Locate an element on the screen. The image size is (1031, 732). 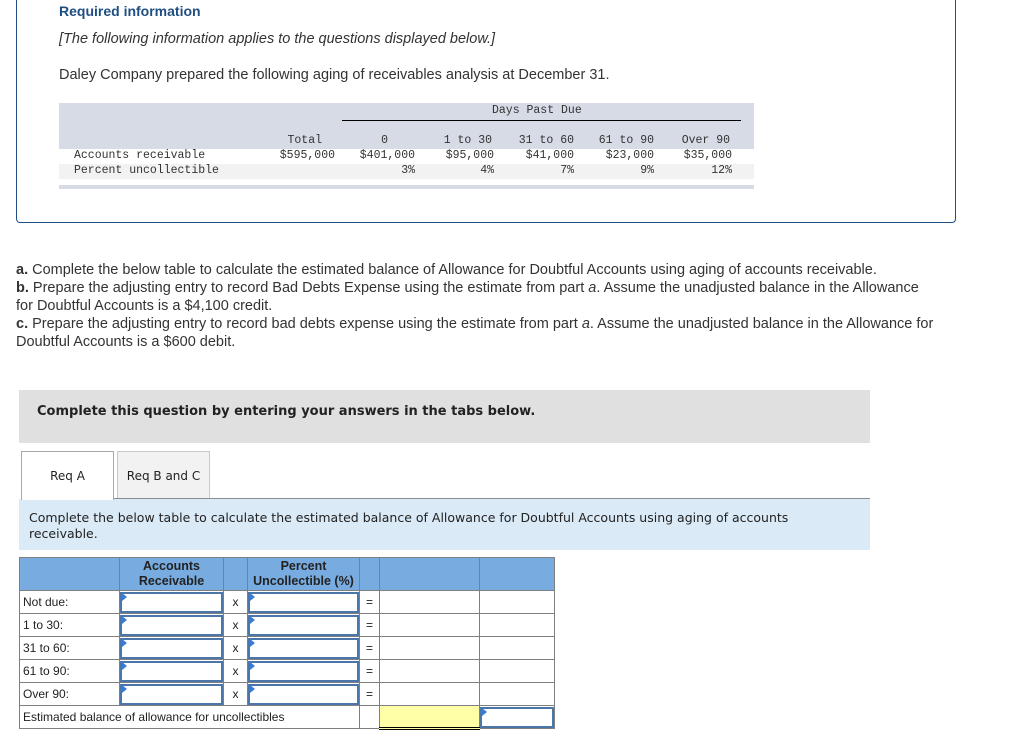
question-a-label: a. is located at coordinates (22, 270).